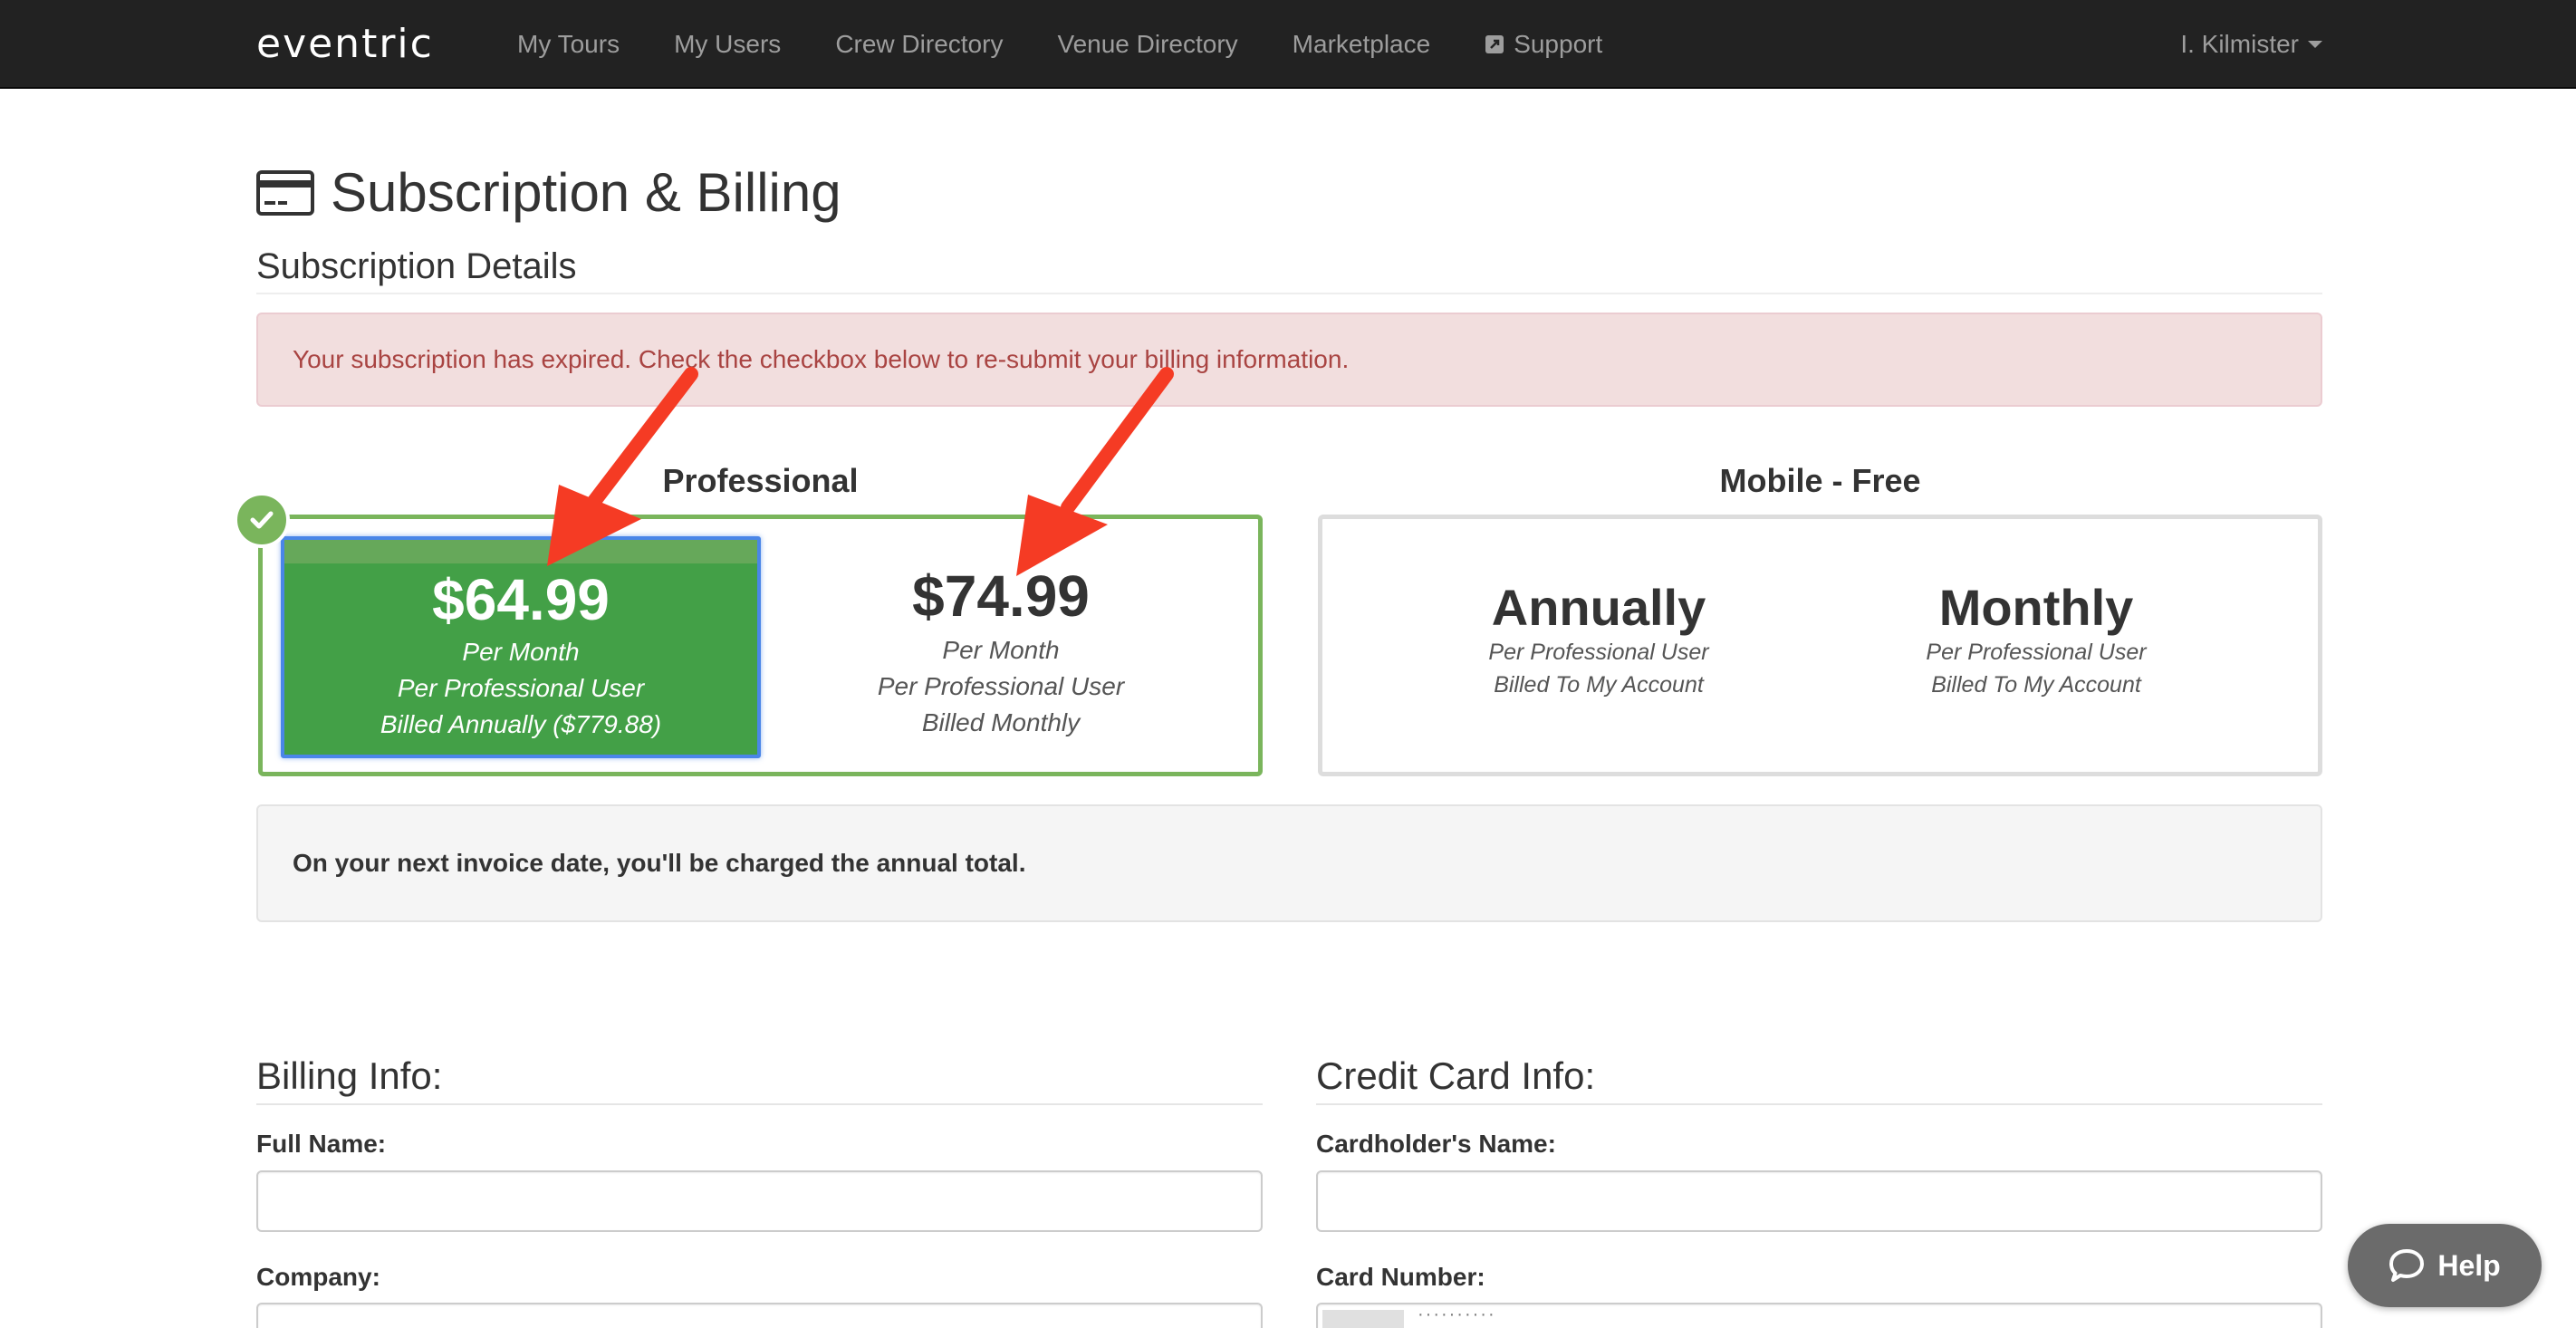 The width and height of the screenshot is (2576, 1328). Describe the element at coordinates (321, 1144) in the screenshot. I see `full-name-label: Full Name:` at that location.